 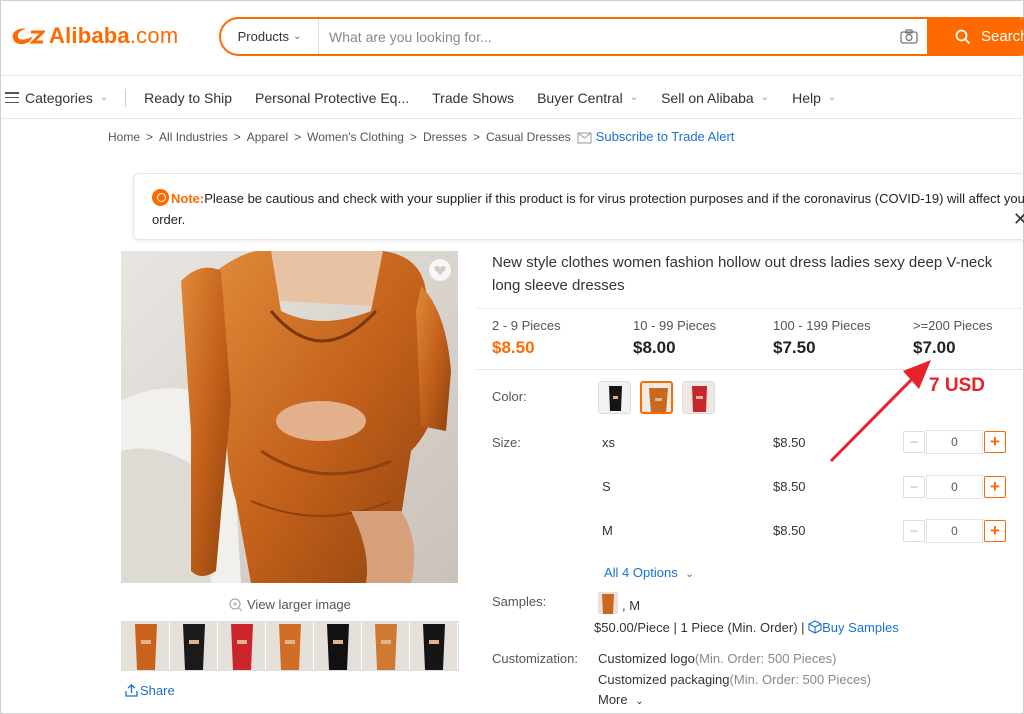 I want to click on view-larger-image-link: View larger image, so click(x=290, y=604).